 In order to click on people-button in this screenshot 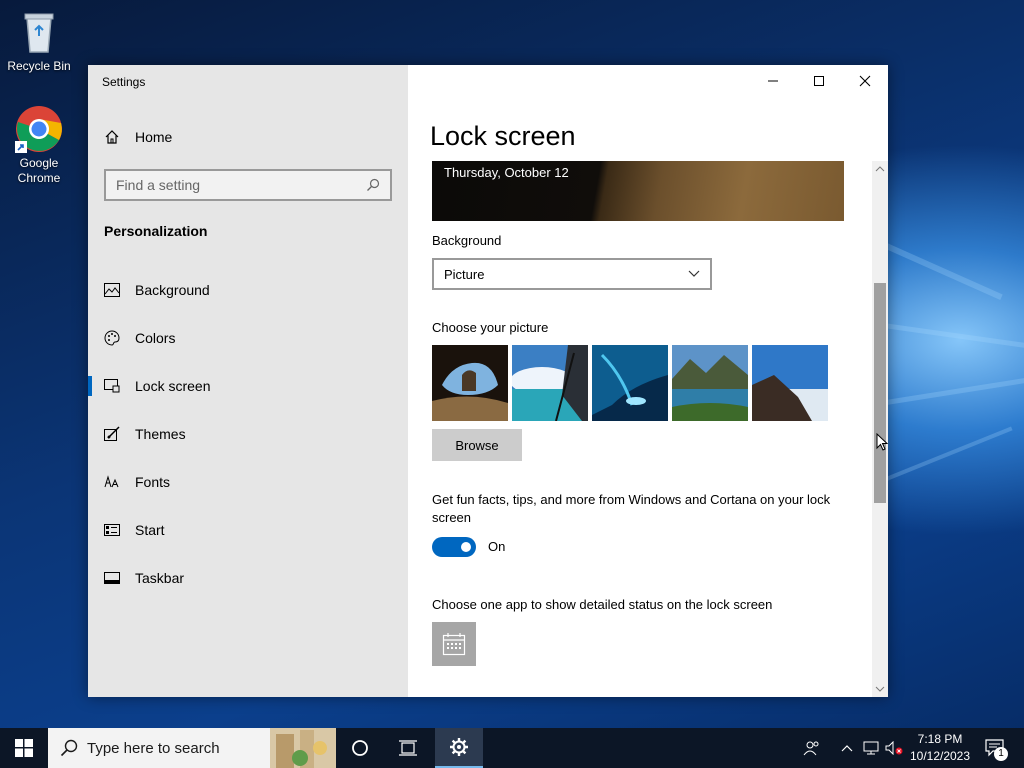, I will do `click(812, 748)`.